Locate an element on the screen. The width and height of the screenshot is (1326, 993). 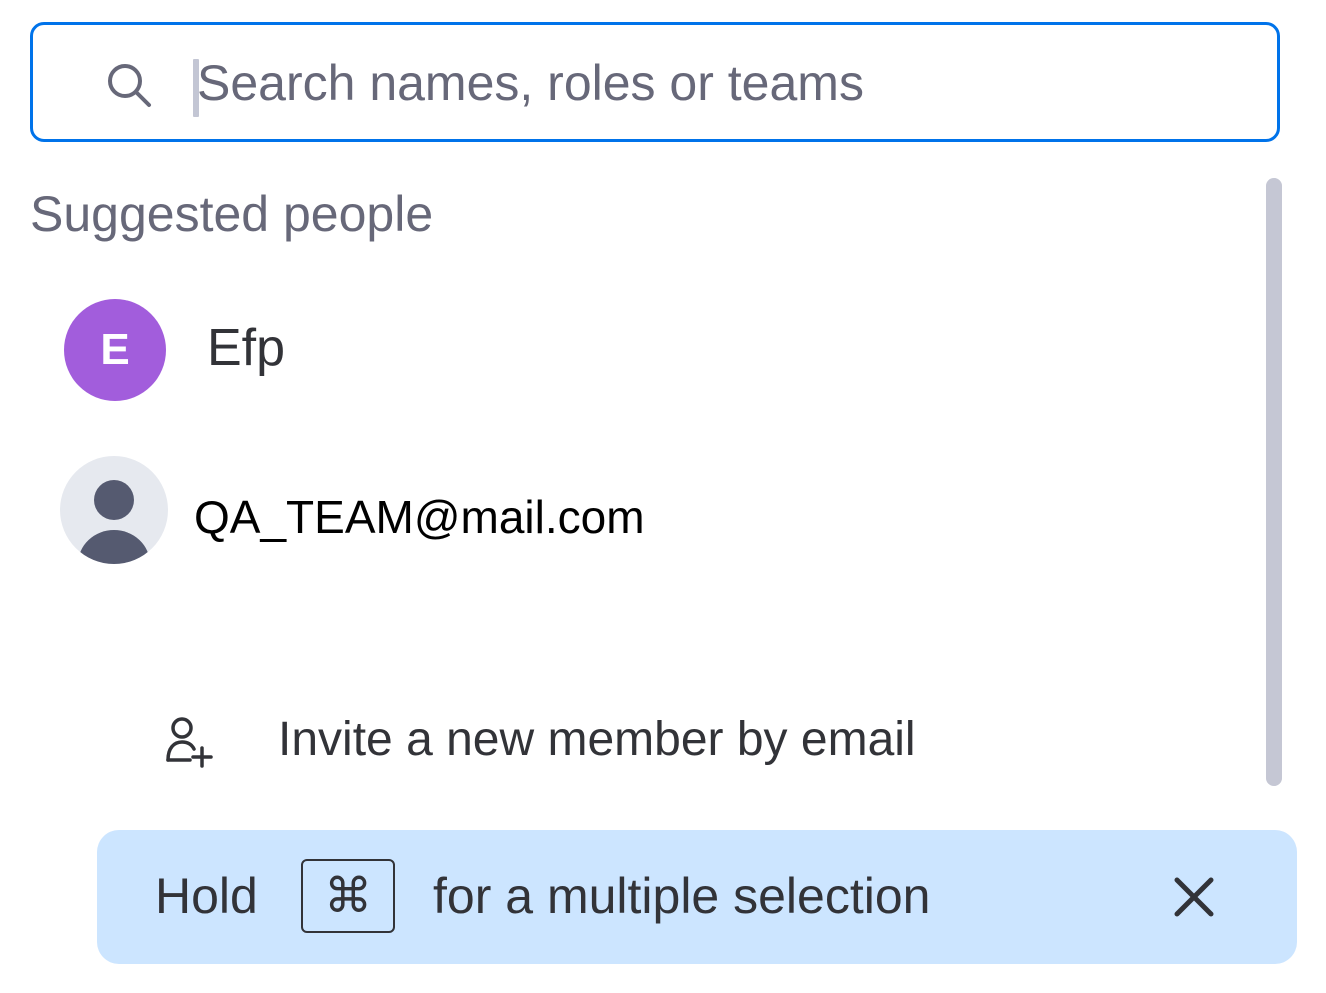
suggested-person-qa-team: QA_TEAM@mail.com is located at coordinates (625, 511).